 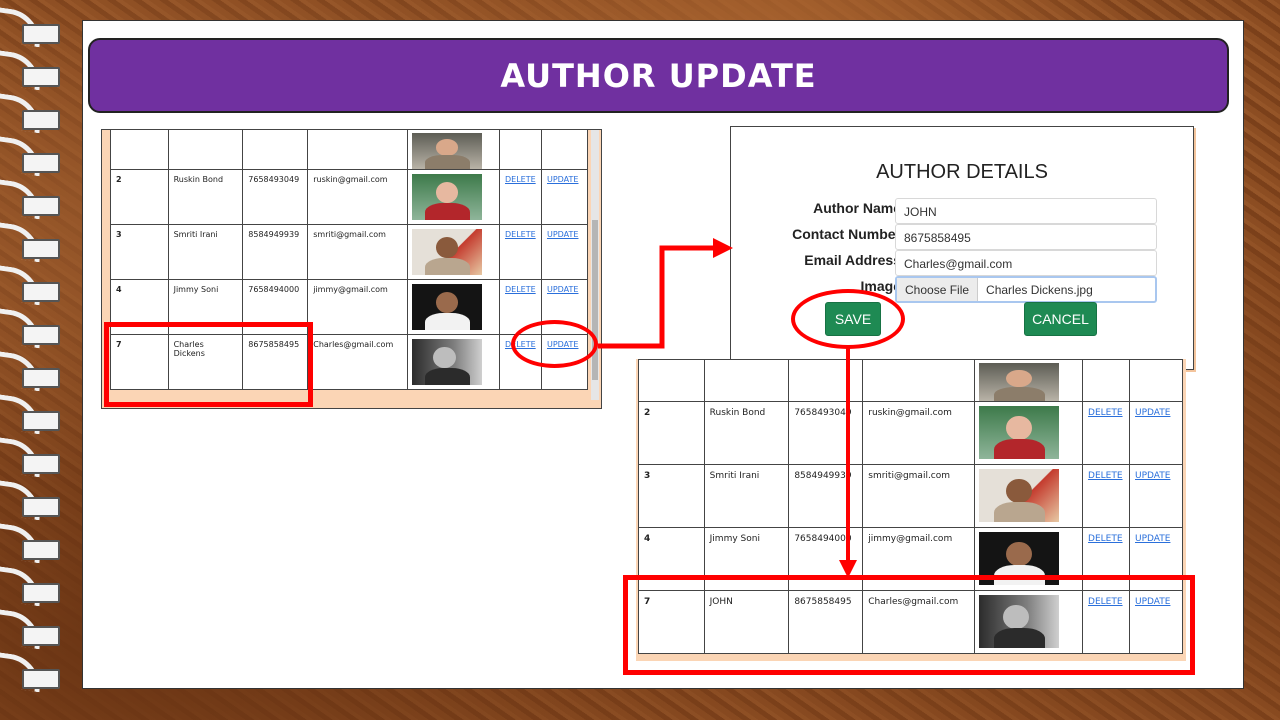 I want to click on binder-rings, so click(x=35, y=360).